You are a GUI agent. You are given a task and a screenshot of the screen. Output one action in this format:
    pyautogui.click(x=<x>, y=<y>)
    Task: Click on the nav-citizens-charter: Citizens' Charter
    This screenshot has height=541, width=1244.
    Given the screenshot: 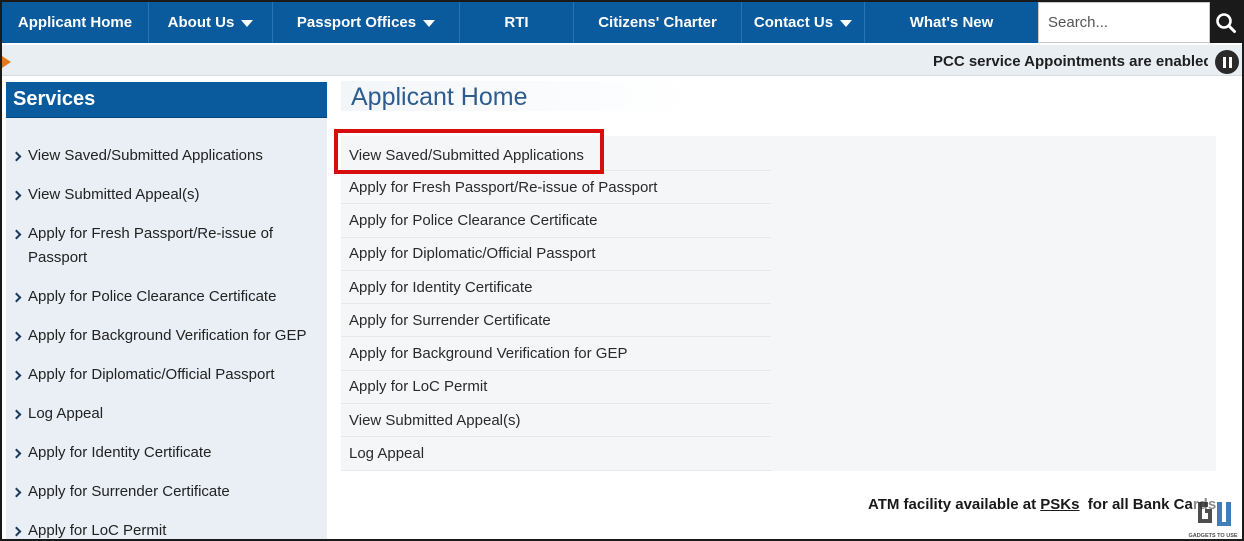 What is the action you would take?
    pyautogui.click(x=658, y=22)
    